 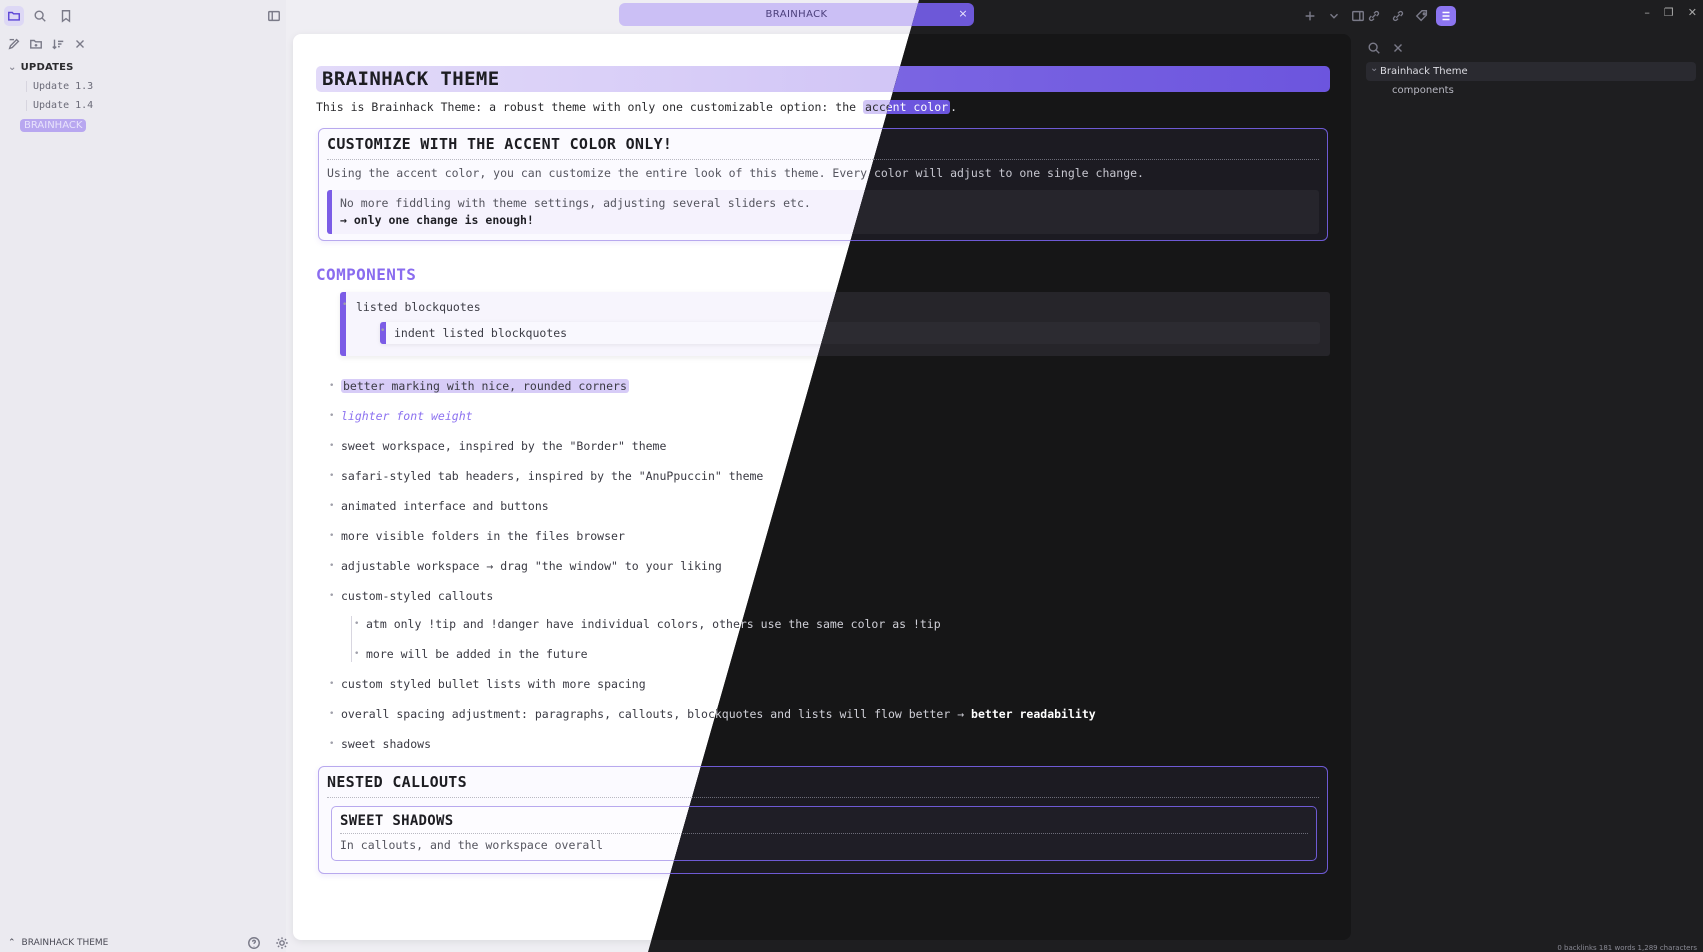 I want to click on sidebar-top-icons, so click(x=40, y=16).